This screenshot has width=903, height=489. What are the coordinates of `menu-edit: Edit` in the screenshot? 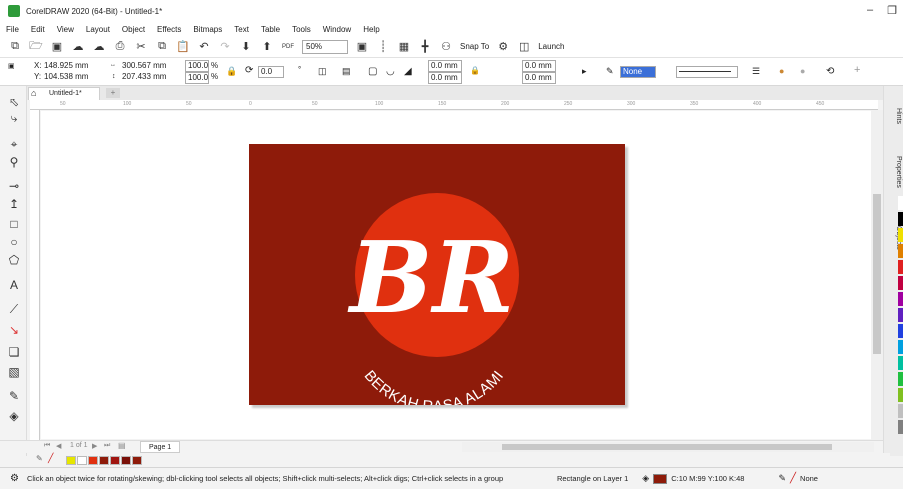 It's located at (38, 29).